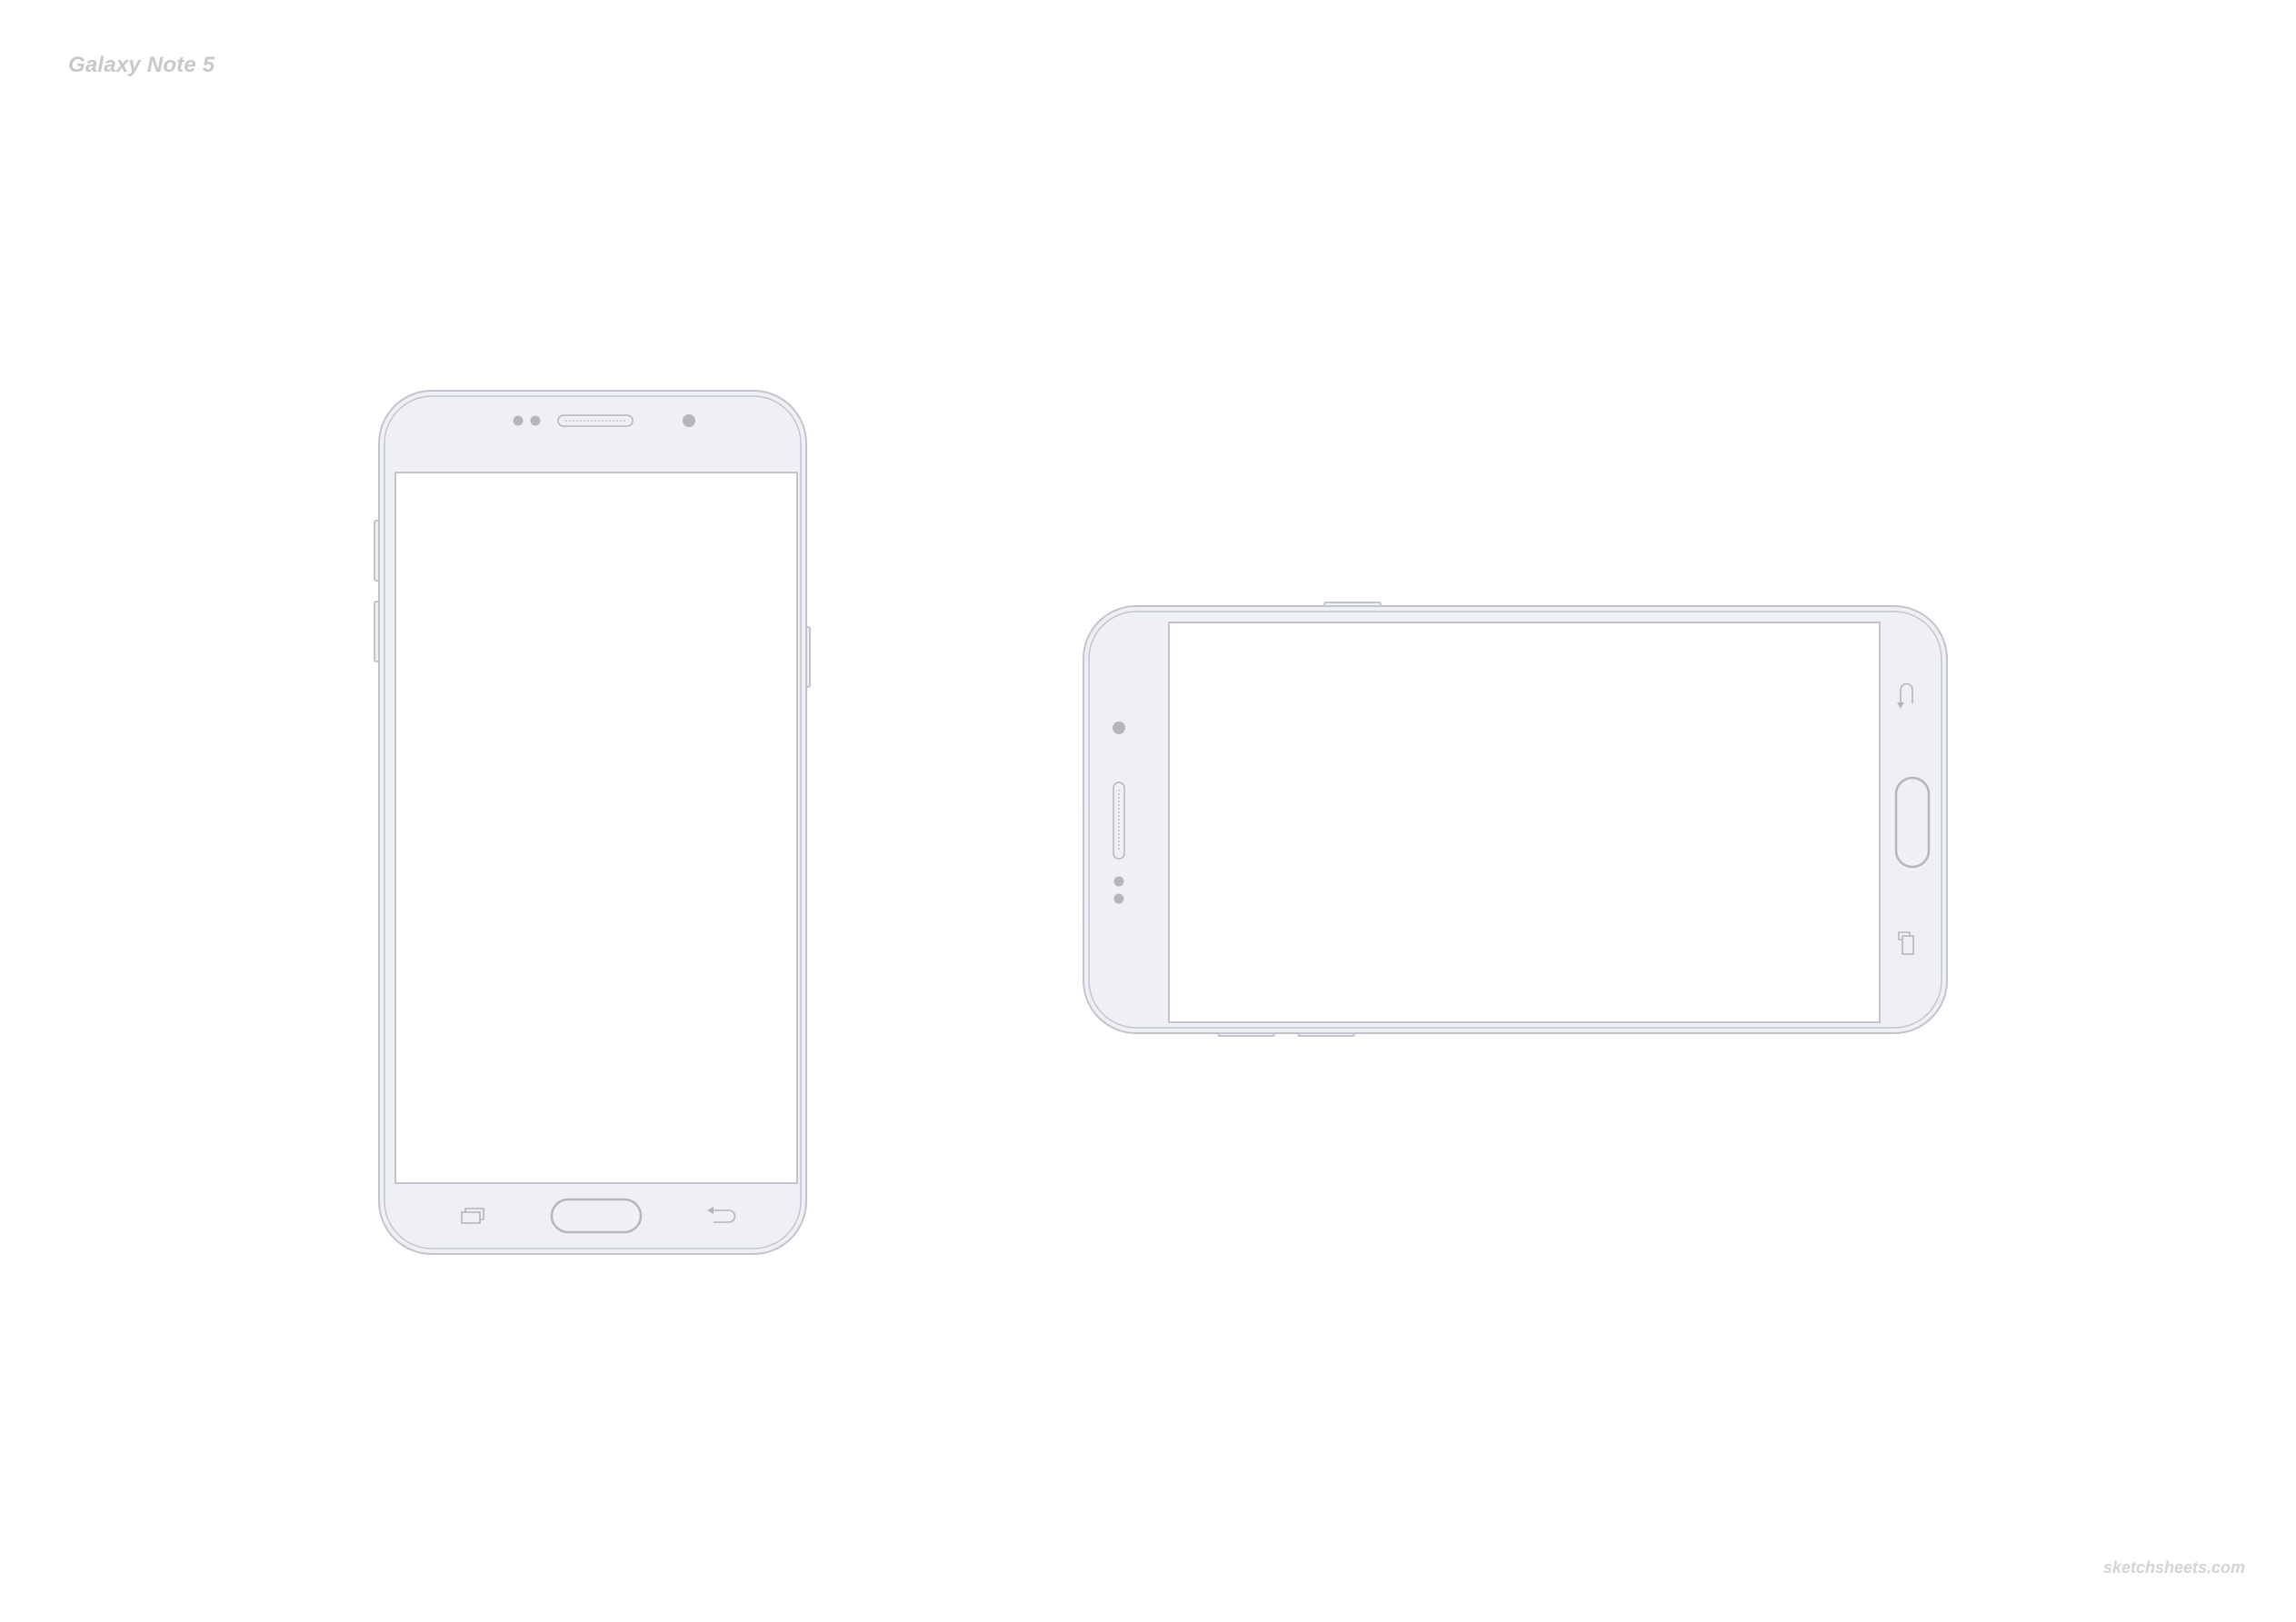  What do you see at coordinates (535, 420) in the screenshot?
I see `sensor-dot-right` at bounding box center [535, 420].